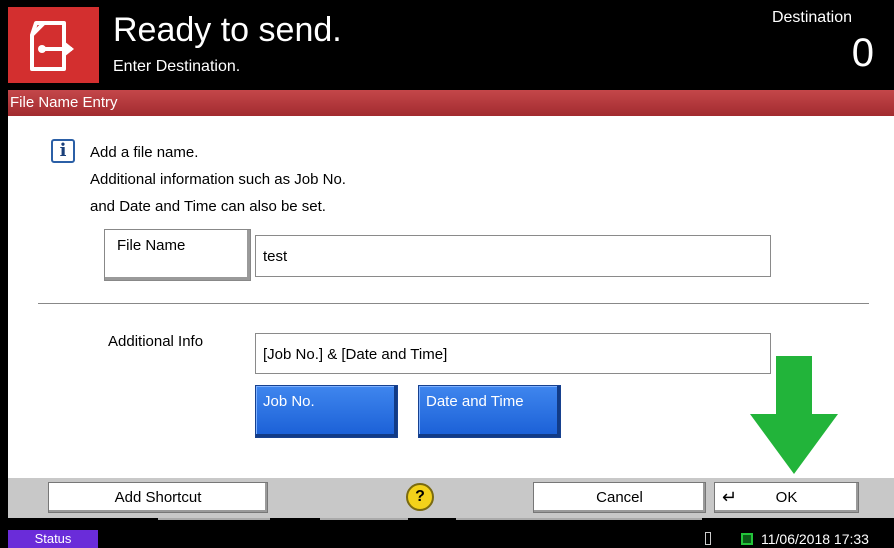 The width and height of the screenshot is (894, 548). Describe the element at coordinates (513, 256) in the screenshot. I see `file-name-field: test` at that location.